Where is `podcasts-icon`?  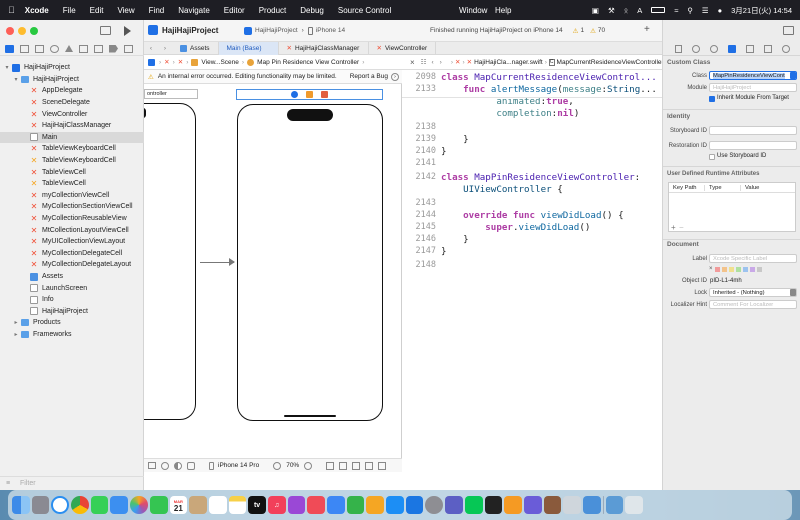
podcasts-icon is located at coordinates (296, 505).